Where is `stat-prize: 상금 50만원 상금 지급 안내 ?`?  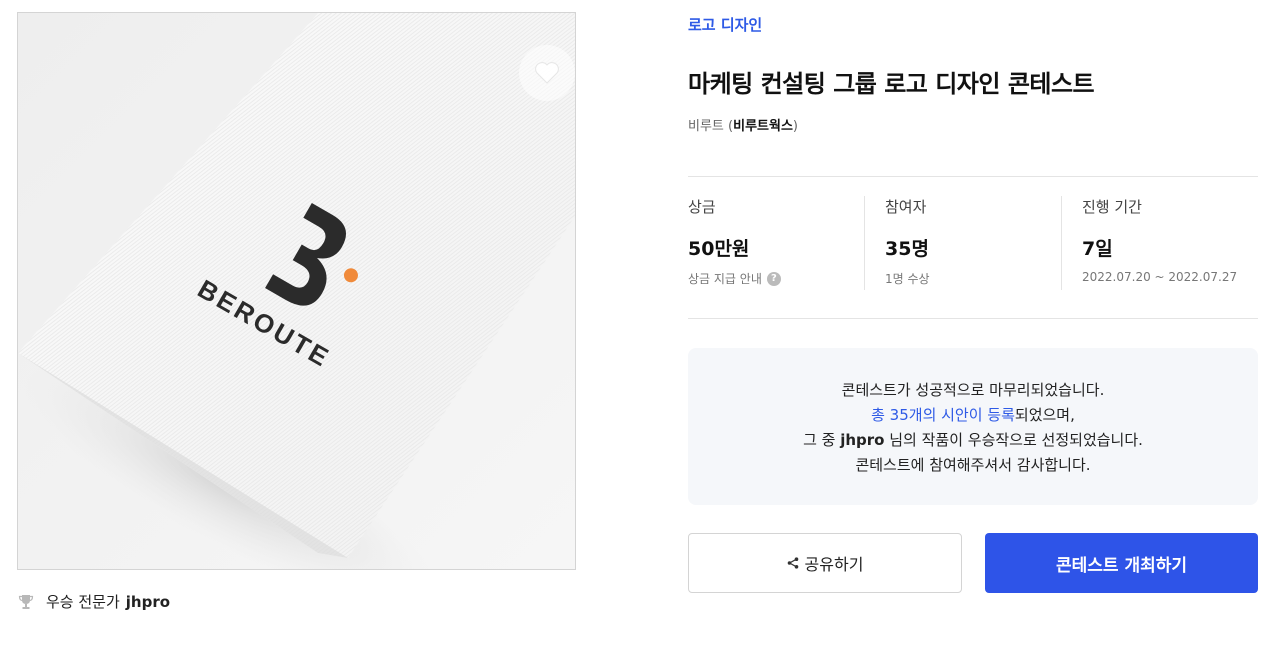 stat-prize: 상금 50만원 상금 지급 안내 ? is located at coordinates (778, 241).